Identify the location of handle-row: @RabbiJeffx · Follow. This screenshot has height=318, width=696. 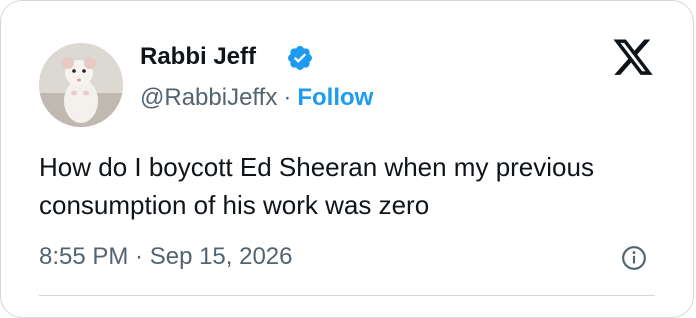
(256, 98).